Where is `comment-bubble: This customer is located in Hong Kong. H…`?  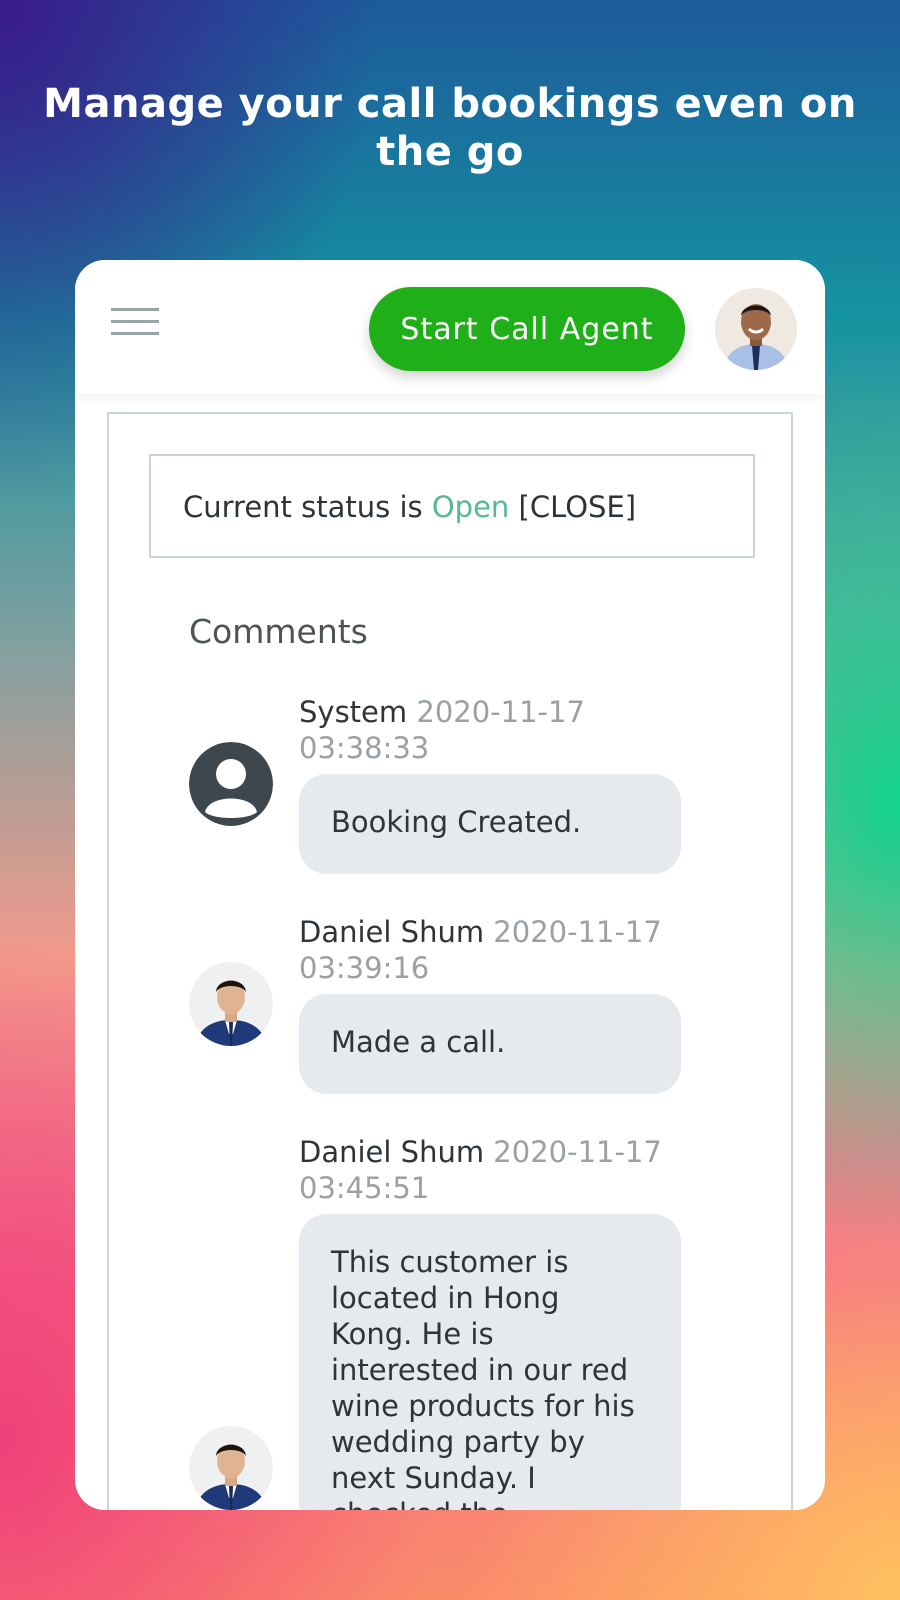
comment-bubble: This customer is located in Hong Kong. H… is located at coordinates (490, 1362).